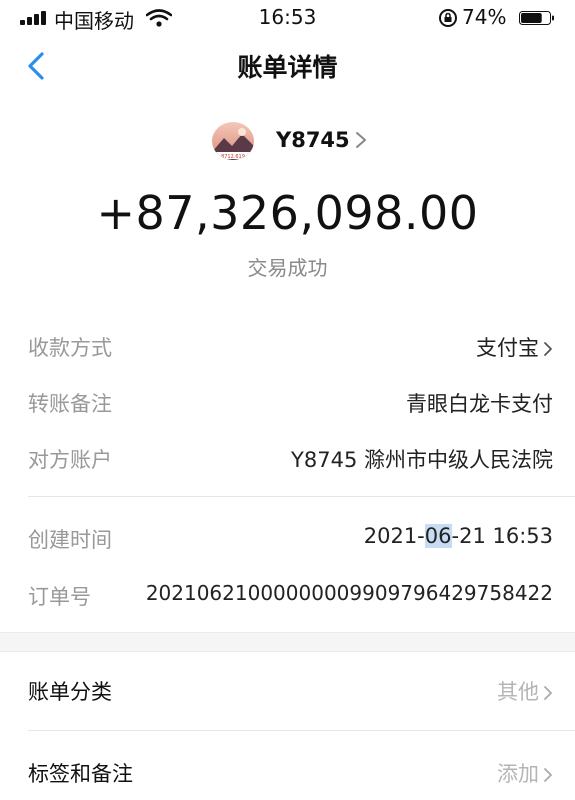 The image size is (575, 800). I want to click on detail-row-payment-method: 收款方式 支付宝, so click(290, 346).